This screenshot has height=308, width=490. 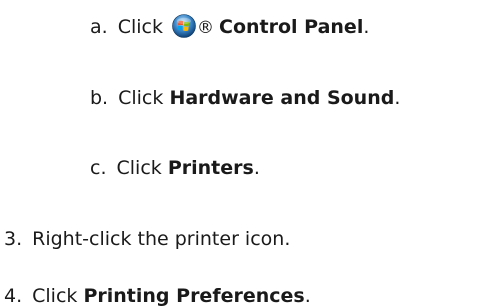 I want to click on step-marker: a., so click(x=99, y=27).